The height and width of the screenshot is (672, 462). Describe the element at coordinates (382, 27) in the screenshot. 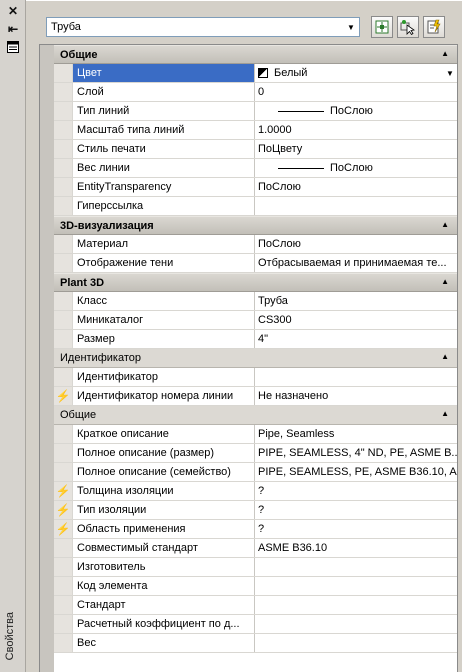

I see `toggle-pickadd-button` at that location.